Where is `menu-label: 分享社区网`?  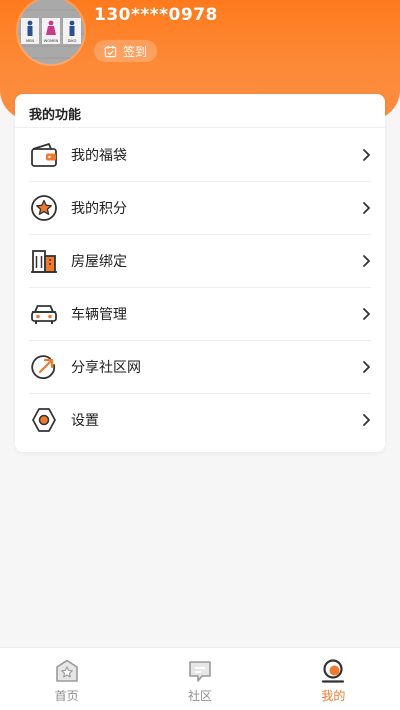
menu-label: 分享社区网 is located at coordinates (106, 367).